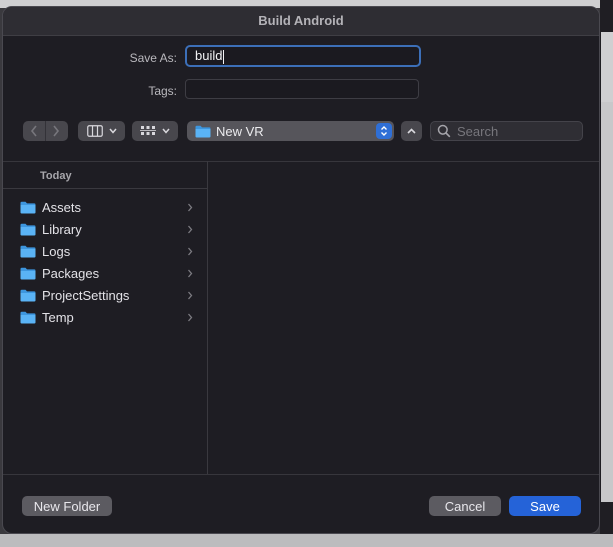  What do you see at coordinates (105, 251) in the screenshot?
I see `list-item-logs: Logs` at bounding box center [105, 251].